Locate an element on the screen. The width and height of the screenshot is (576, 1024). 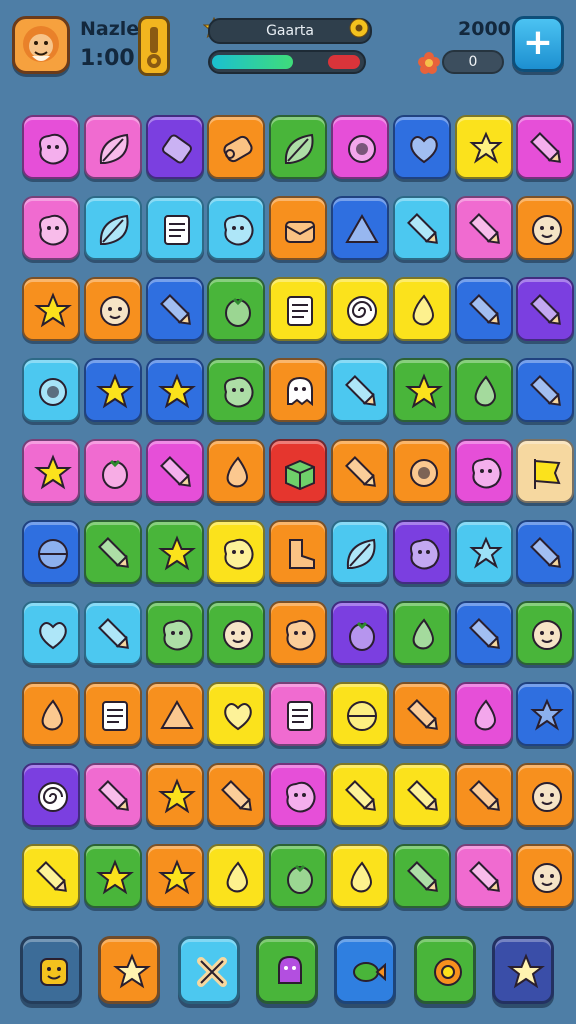
tool-star is located at coordinates (523, 970).